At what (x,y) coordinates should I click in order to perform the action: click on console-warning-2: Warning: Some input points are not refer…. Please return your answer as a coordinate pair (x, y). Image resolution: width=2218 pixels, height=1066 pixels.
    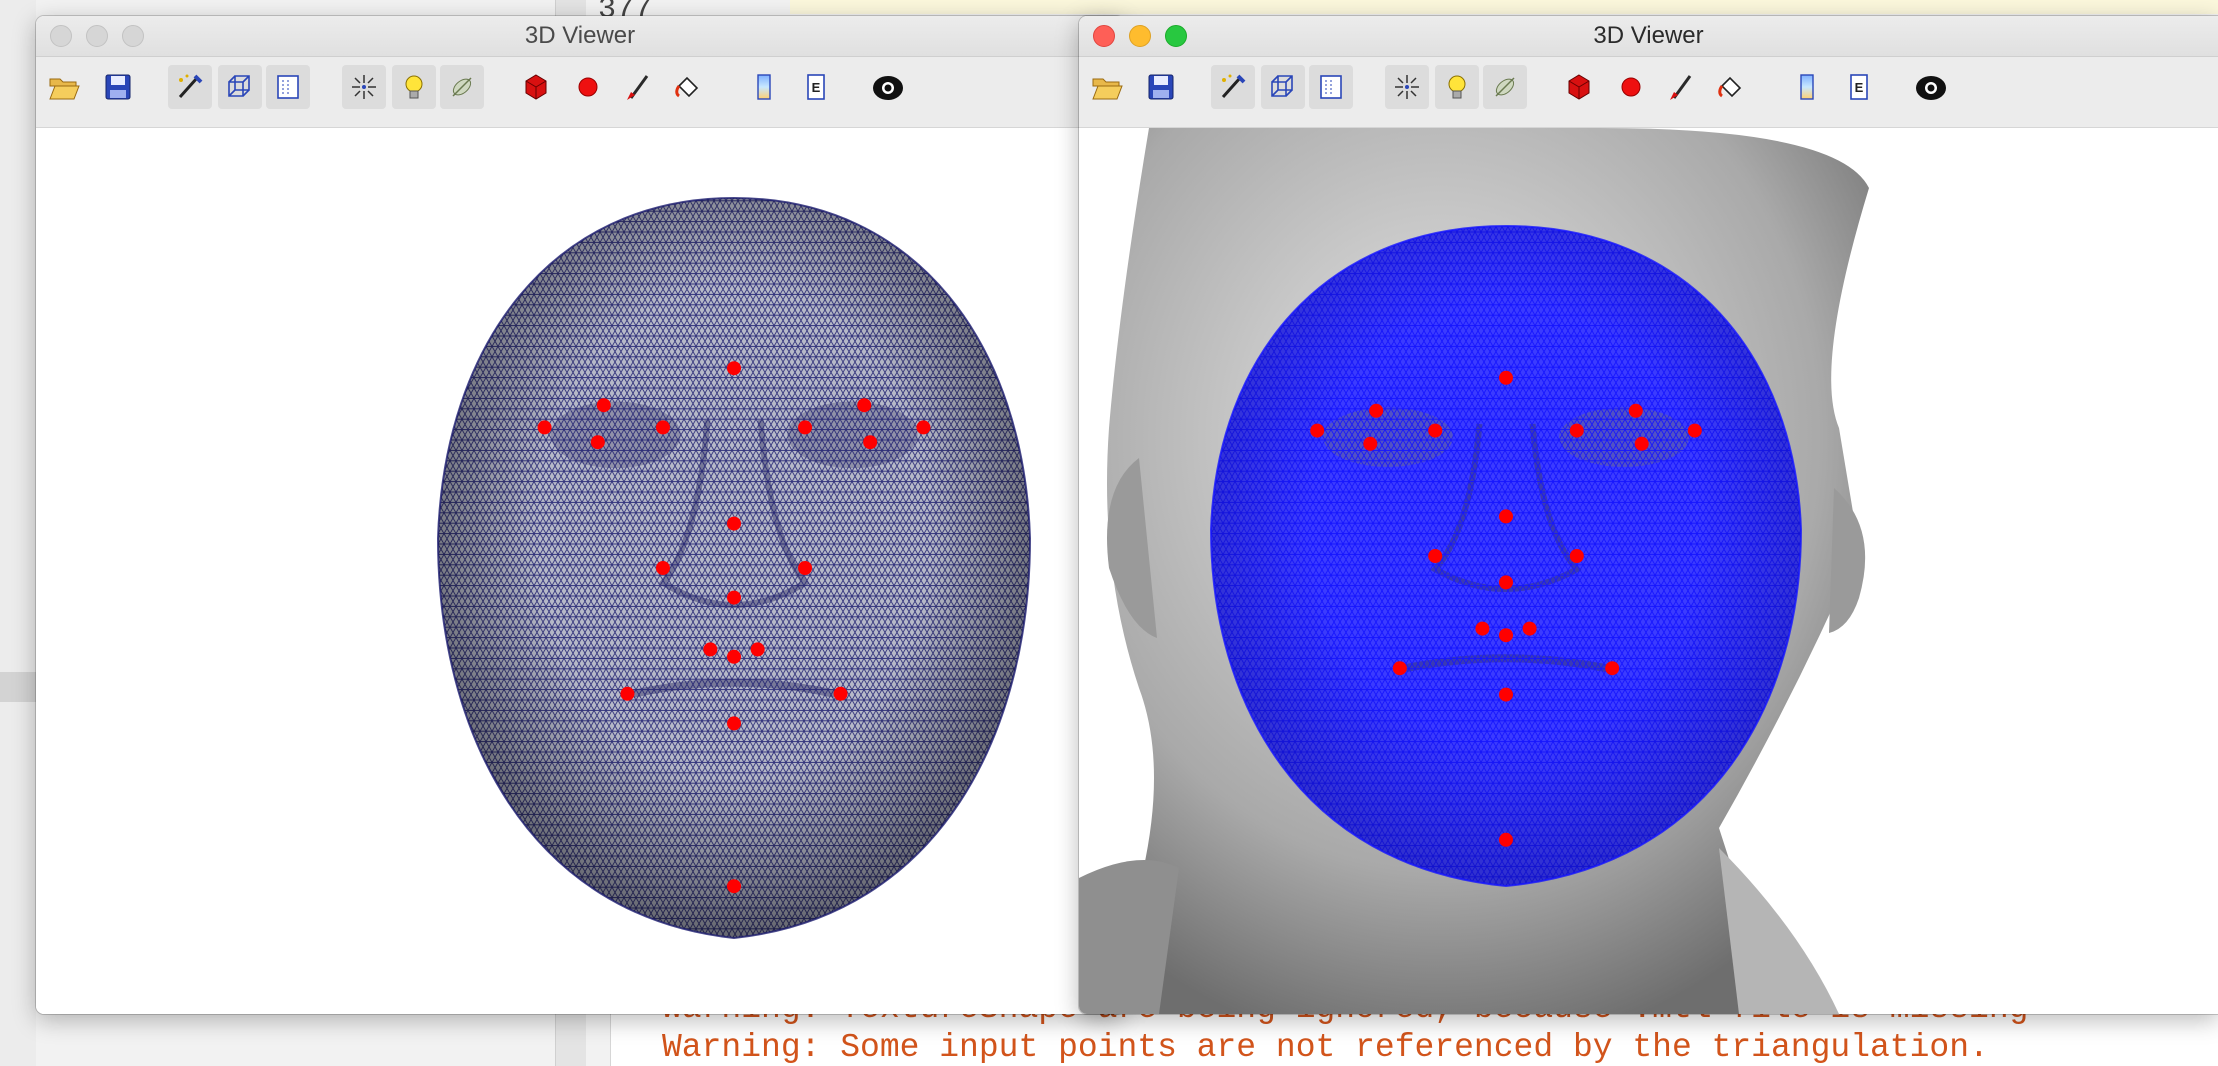
    Looking at the image, I should click on (1325, 1047).